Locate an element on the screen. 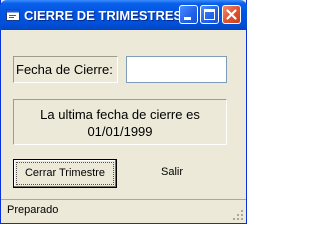 The height and width of the screenshot is (240, 320). last-close-date: 01/01/1999 is located at coordinates (120, 131).